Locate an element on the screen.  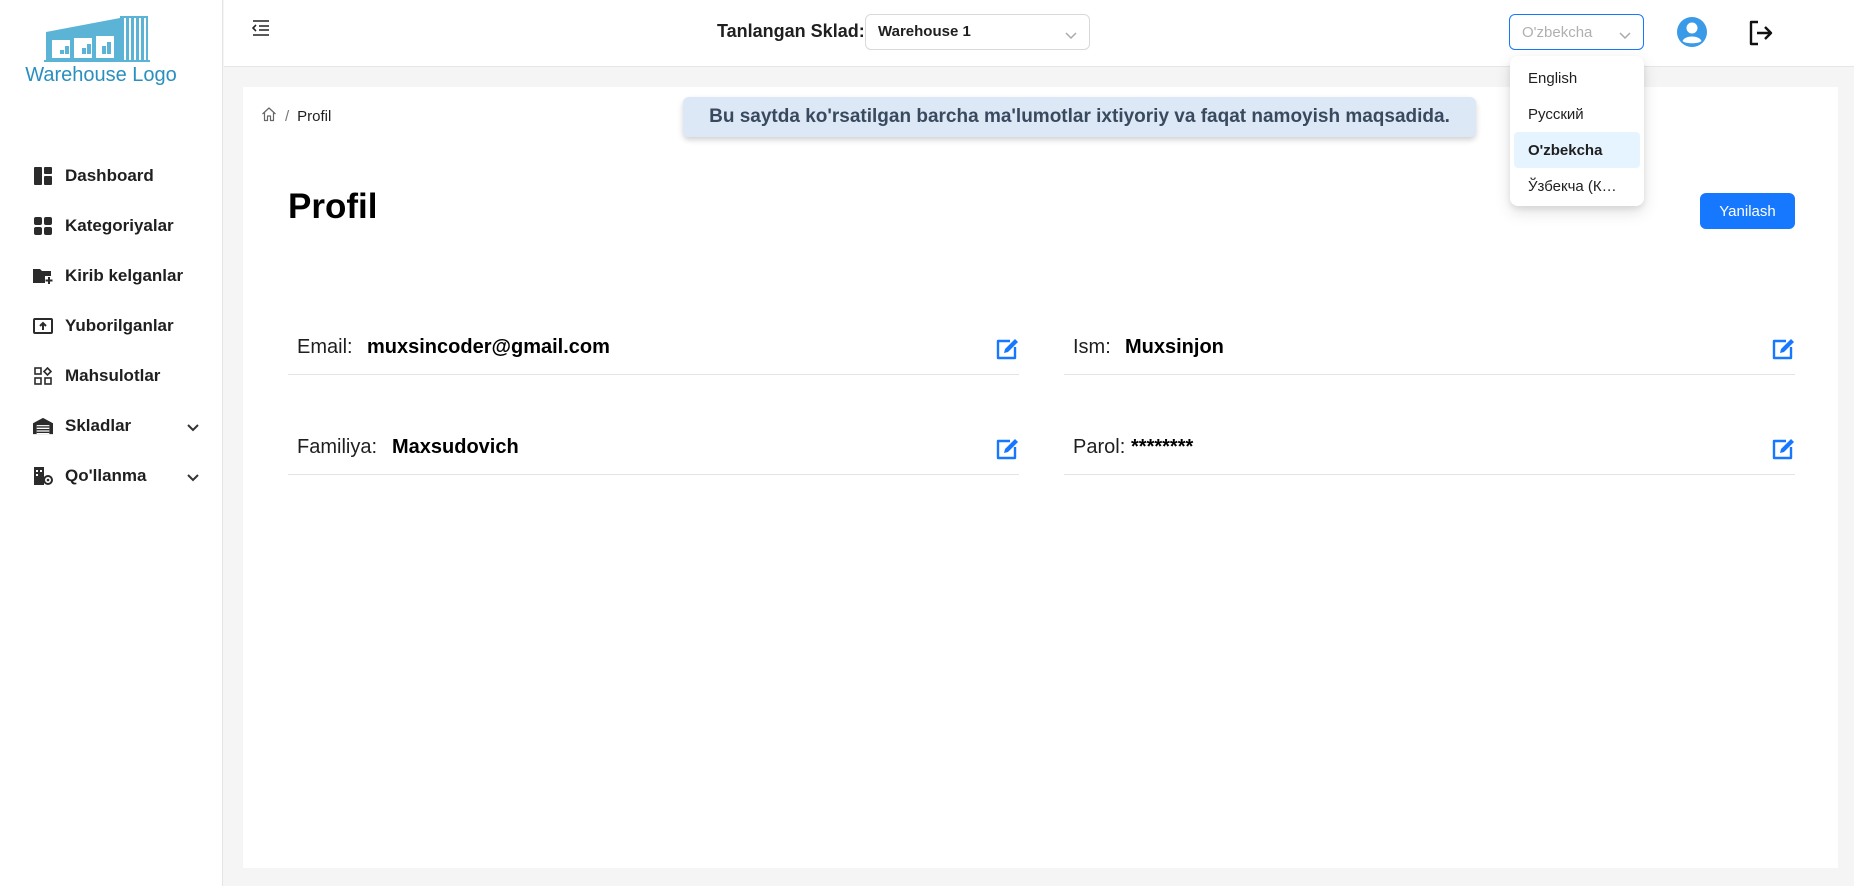
email-value: muxsincoder@gmail.com is located at coordinates (488, 347).